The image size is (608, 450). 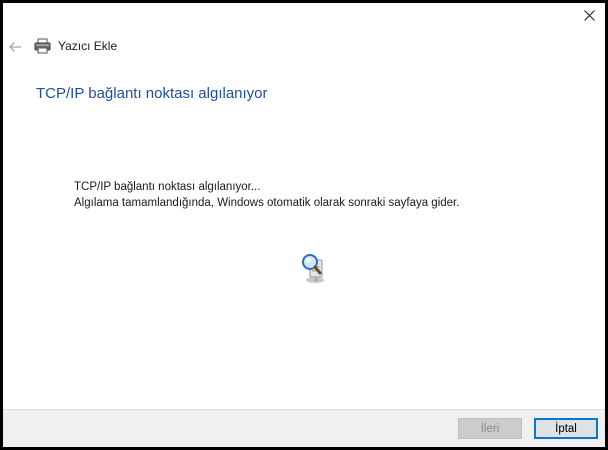 I want to click on dialog-header: Yazıcı Ekle, so click(x=75, y=46).